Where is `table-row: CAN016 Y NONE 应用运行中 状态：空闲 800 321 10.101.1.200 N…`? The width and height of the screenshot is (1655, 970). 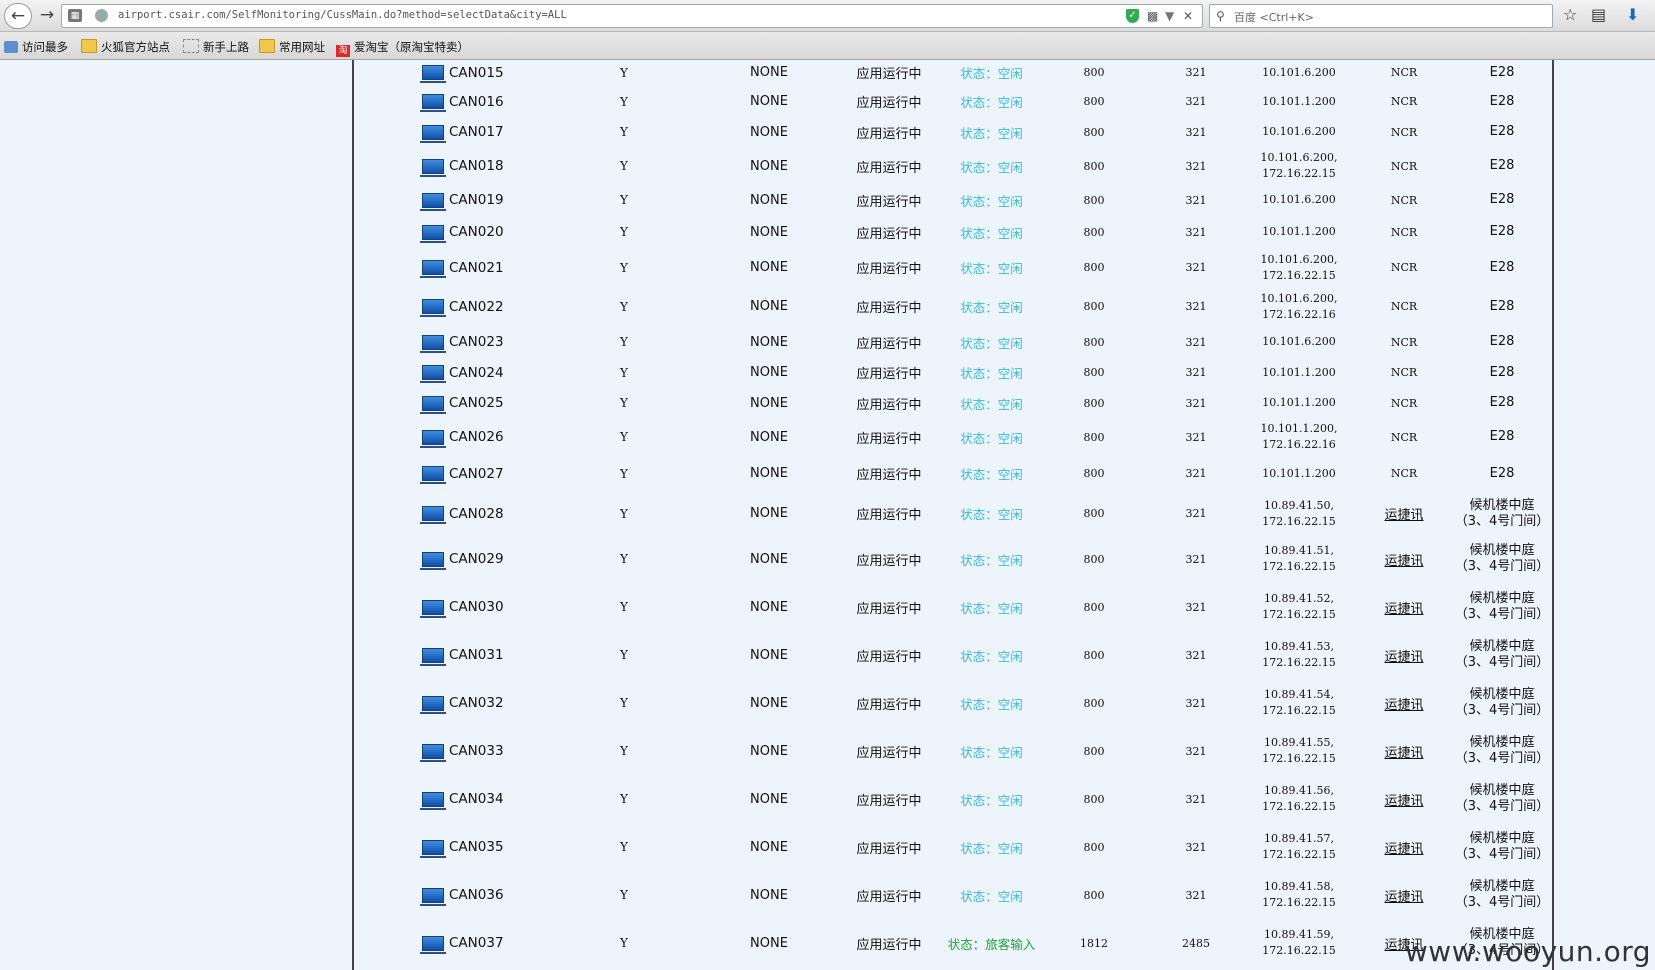 table-row: CAN016 Y NONE 应用运行中 状态：空闲 800 321 10.101.1.200 N… is located at coordinates (953, 101).